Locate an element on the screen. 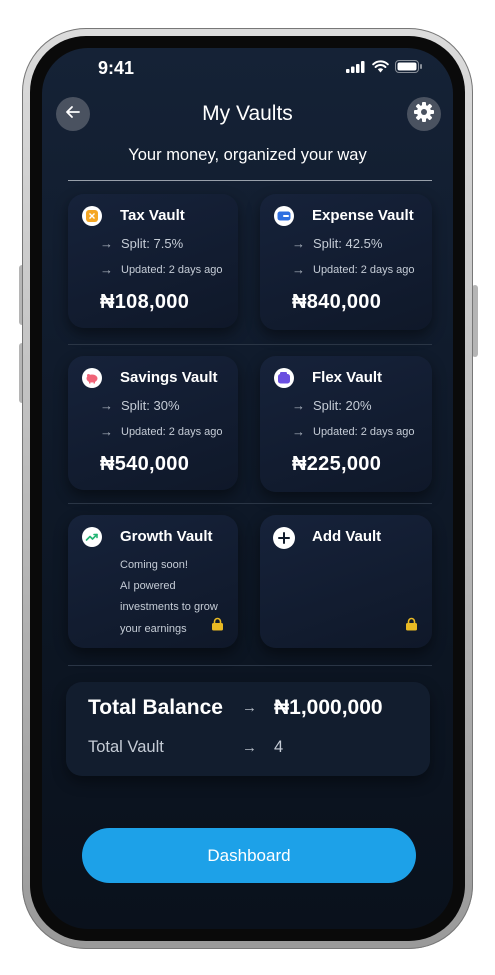 This screenshot has width=495, height=975. status-time: 9:41 is located at coordinates (116, 68).